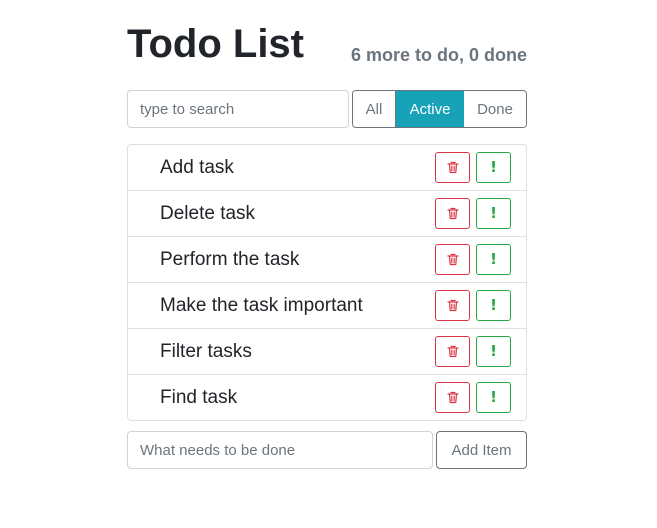  What do you see at coordinates (430, 109) in the screenshot?
I see `filter-active-button: Active` at bounding box center [430, 109].